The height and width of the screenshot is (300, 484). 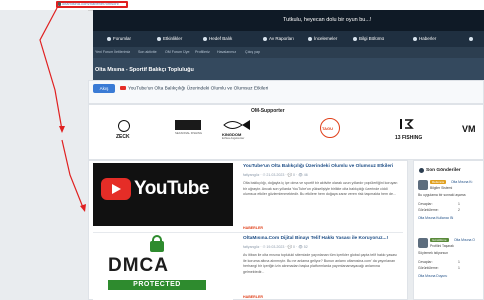 What do you see at coordinates (189, 133) in the screenshot?
I see `seasonal-logo-text: SEASONAL FISHING` at bounding box center [189, 133].